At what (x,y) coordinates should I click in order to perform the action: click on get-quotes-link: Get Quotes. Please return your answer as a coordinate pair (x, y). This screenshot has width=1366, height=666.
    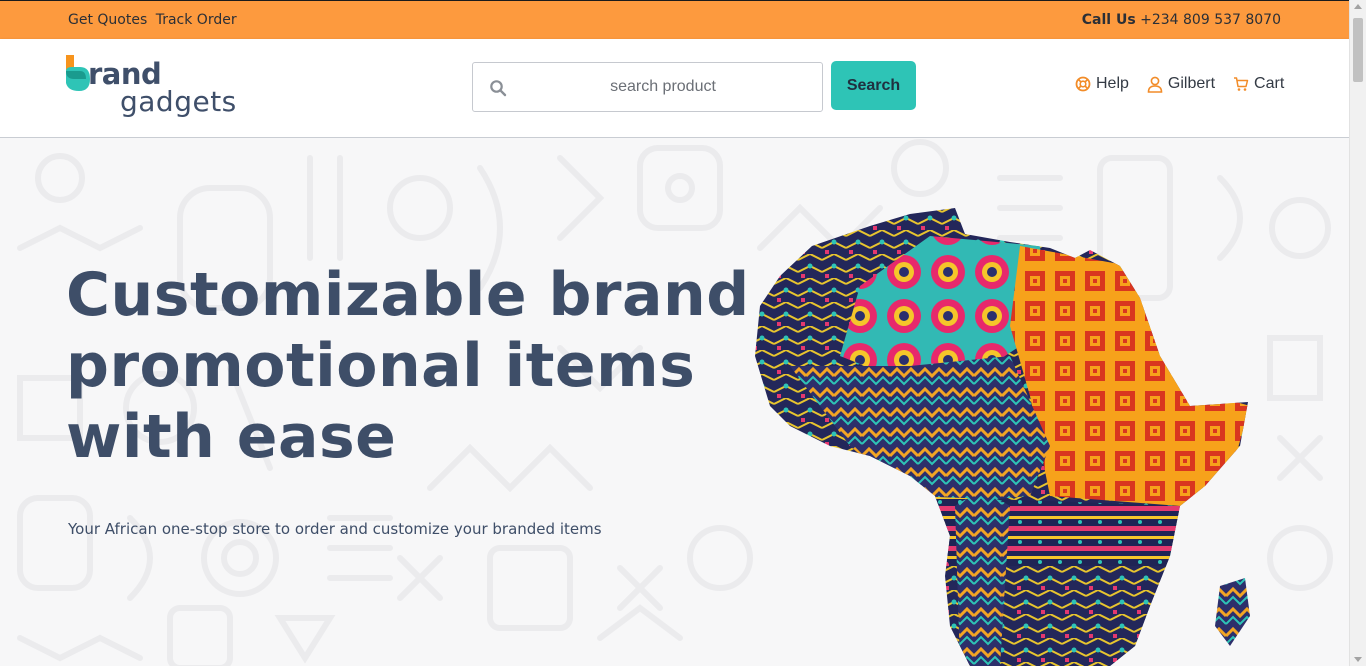
    Looking at the image, I should click on (107, 20).